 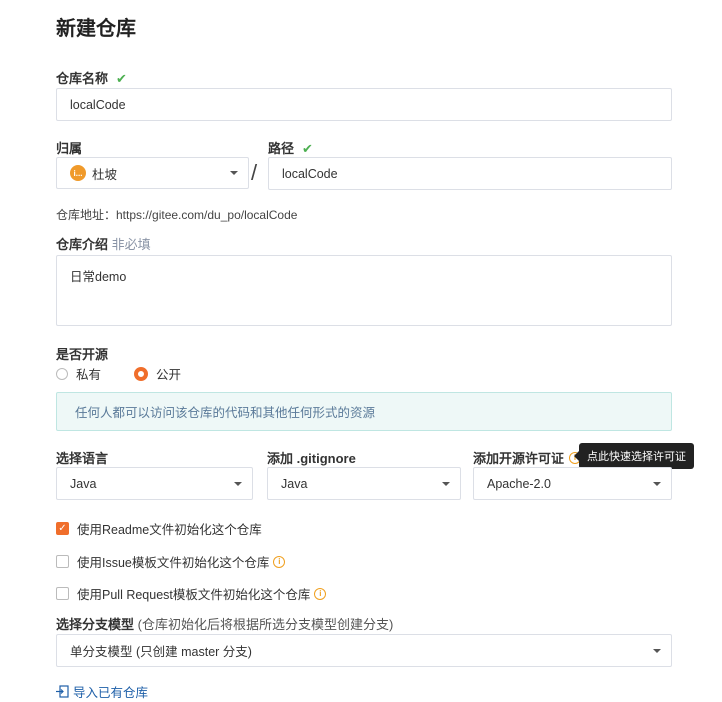 What do you see at coordinates (310, 173) in the screenshot?
I see `path-value: localCode` at bounding box center [310, 173].